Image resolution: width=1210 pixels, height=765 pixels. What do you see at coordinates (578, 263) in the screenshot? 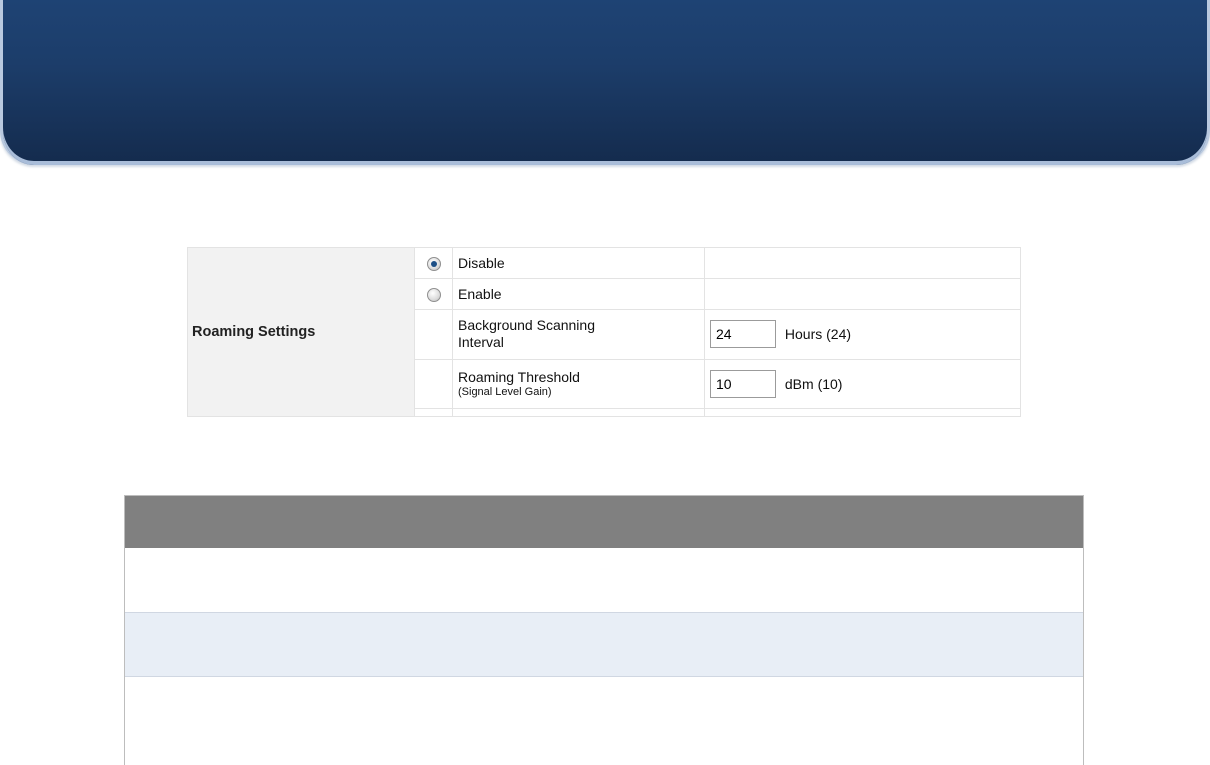
I see `disable-label: Disable` at bounding box center [578, 263].